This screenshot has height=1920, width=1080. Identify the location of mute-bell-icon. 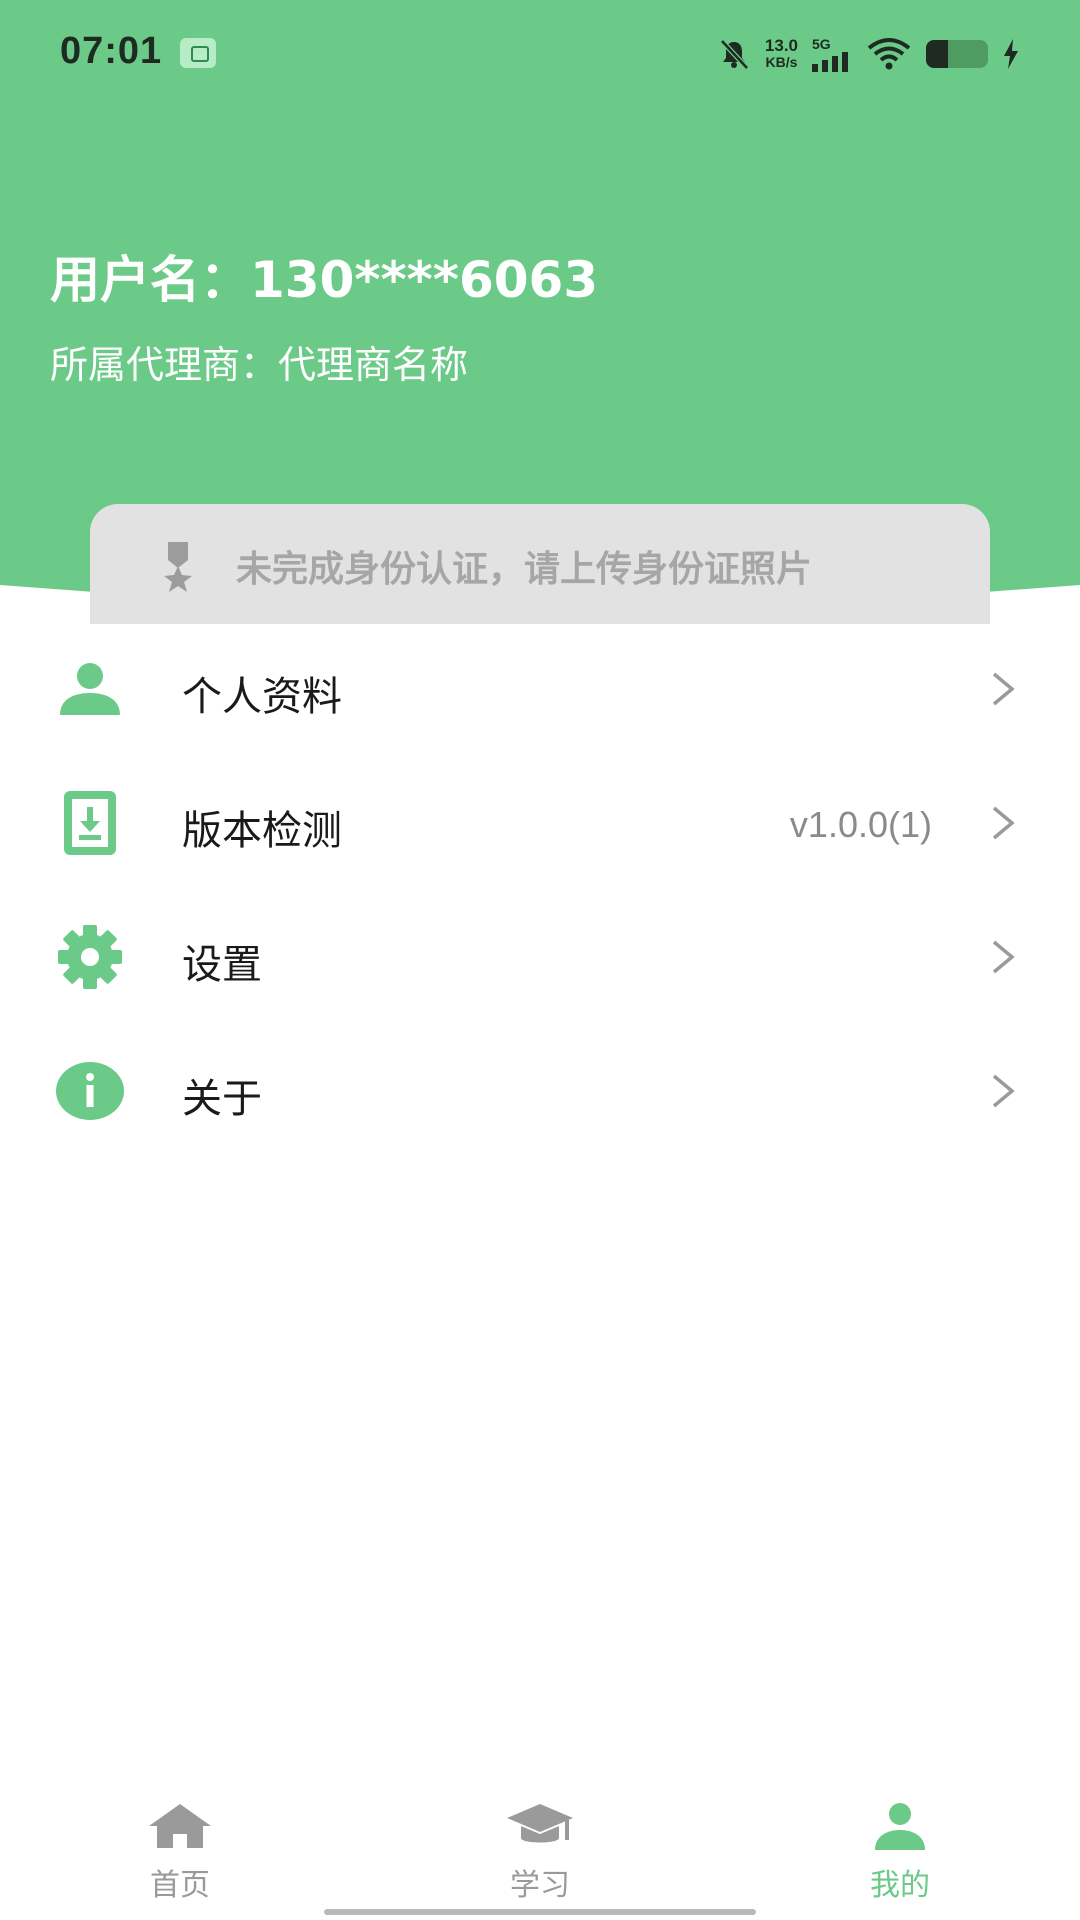
(734, 54).